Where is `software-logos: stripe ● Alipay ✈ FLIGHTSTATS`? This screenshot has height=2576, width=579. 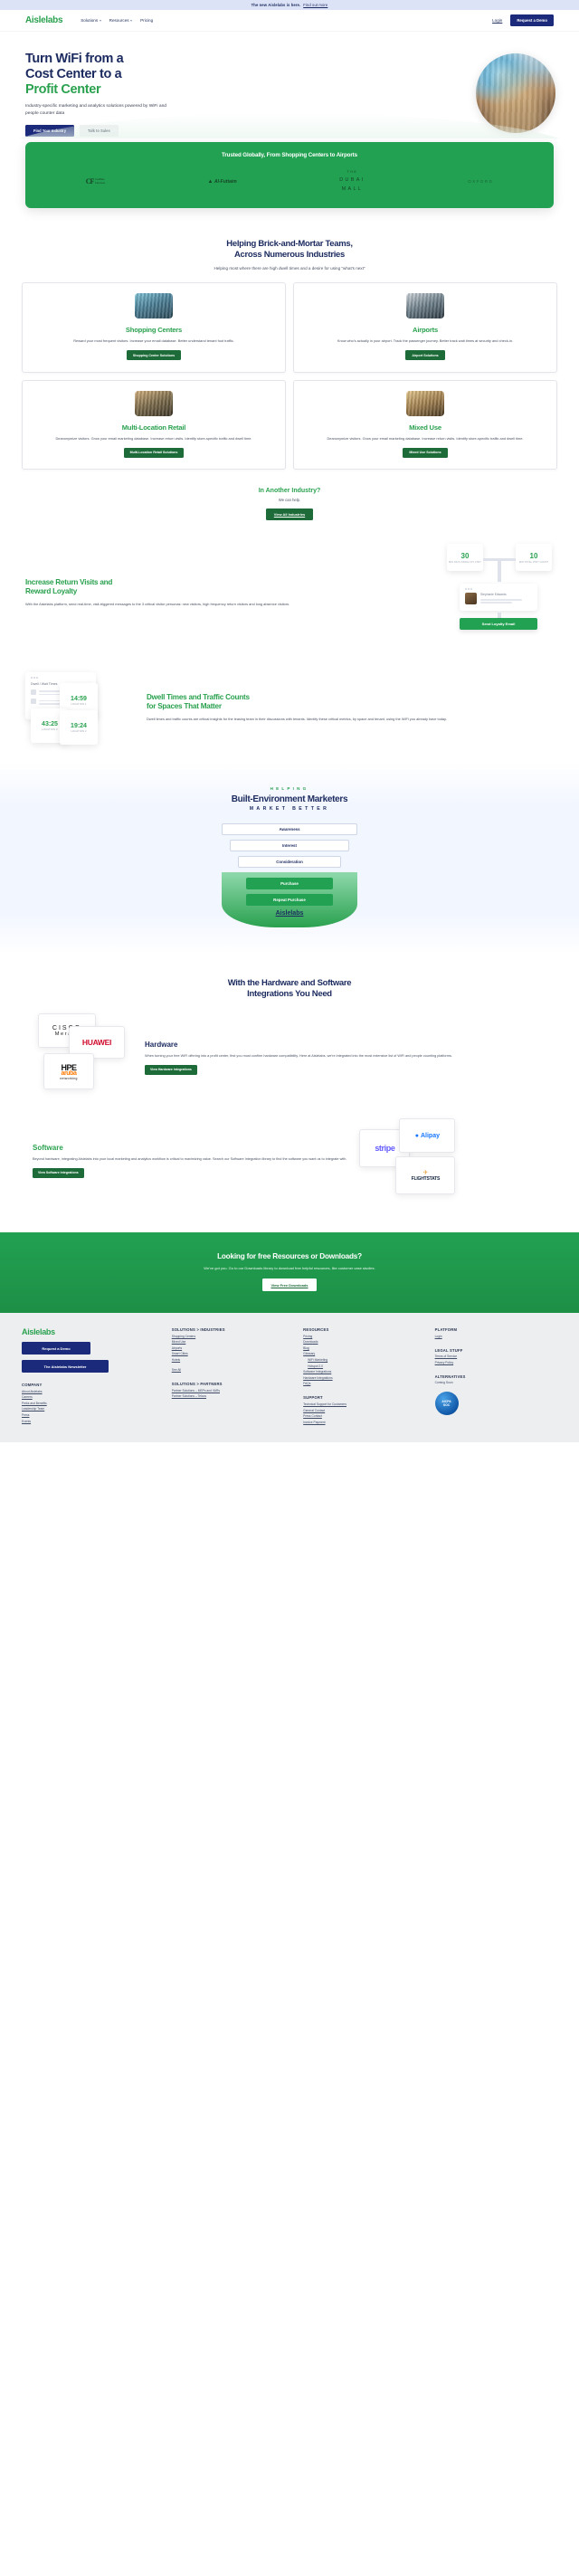
software-logos: stripe ● Alipay ✈ FLIGHTSTATS is located at coordinates (409, 1161).